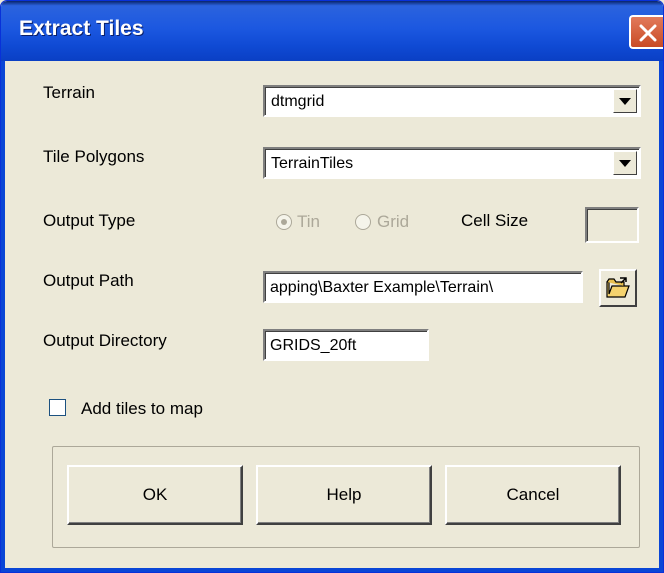  I want to click on grid-radio-label: Grid, so click(393, 221).